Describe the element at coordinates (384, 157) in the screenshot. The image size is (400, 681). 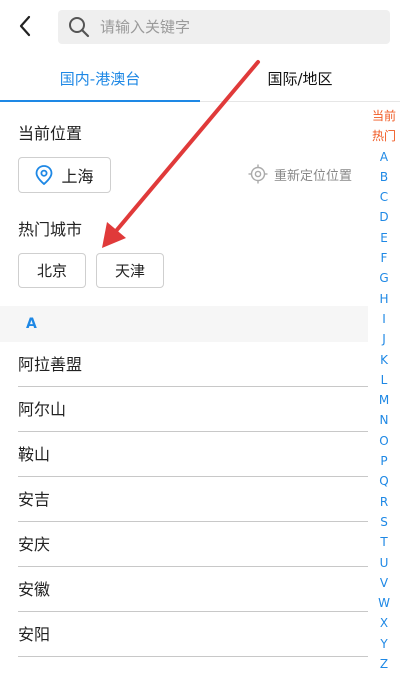
I see `index-item: A` at that location.